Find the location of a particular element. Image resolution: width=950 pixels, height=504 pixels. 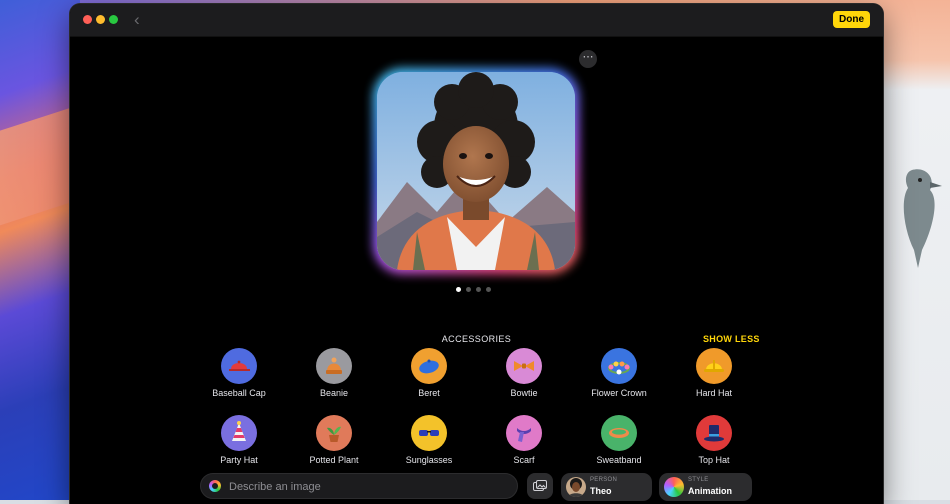

accessory-label: Sunglasses is located at coordinates (429, 460).